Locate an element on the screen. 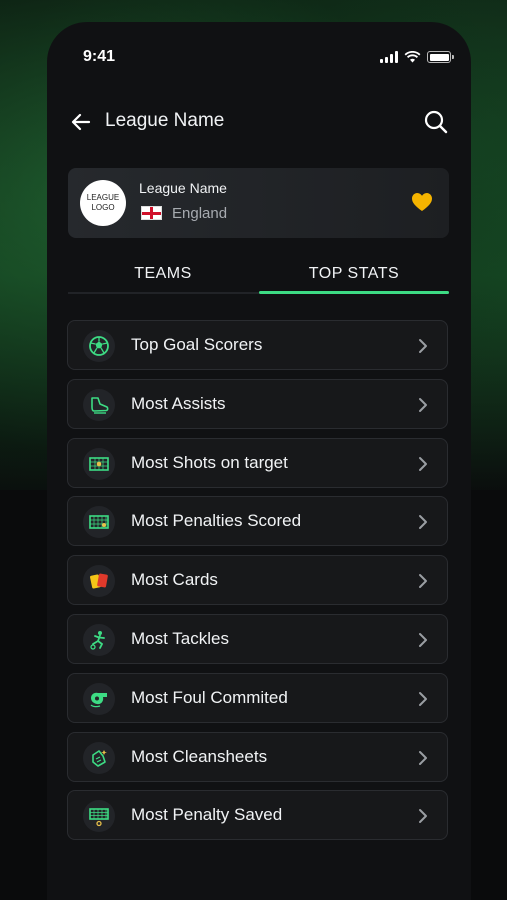  cards-icon is located at coordinates (99, 581).